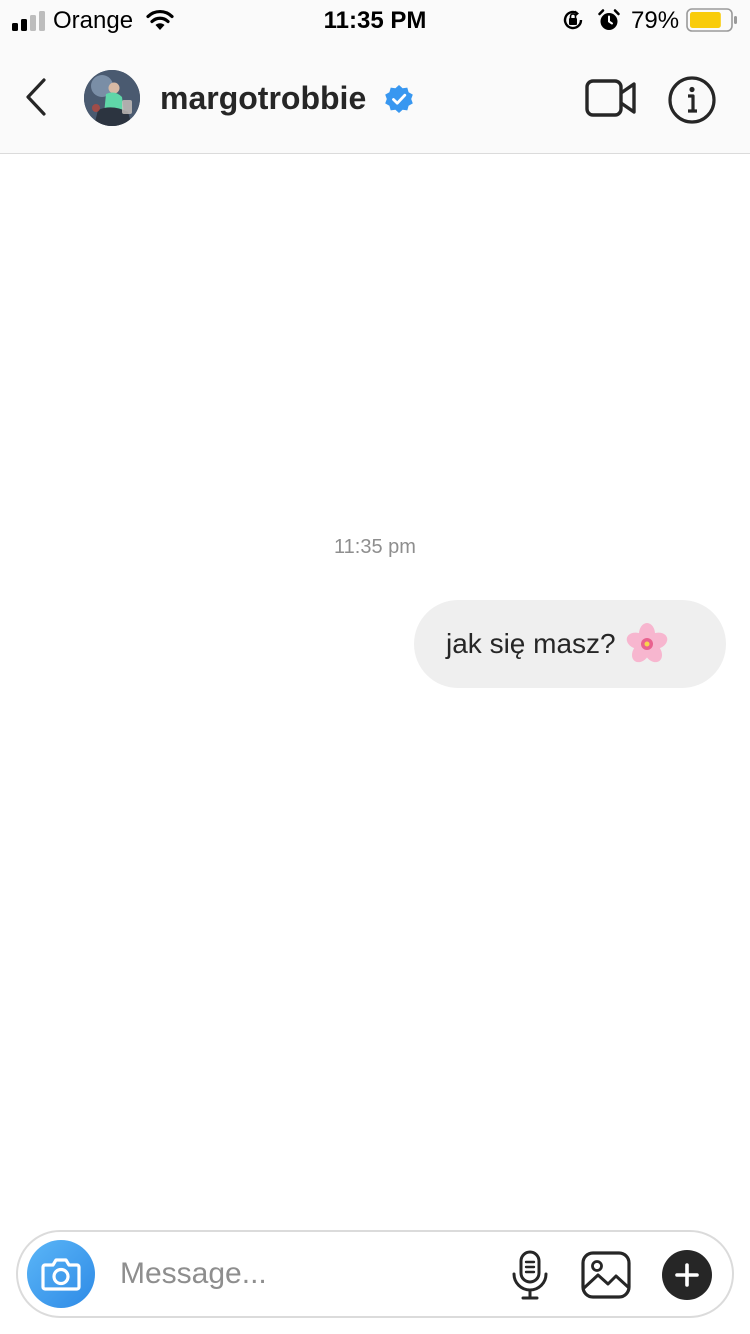 This screenshot has width=750, height=1334. I want to click on battery-icon, so click(711, 20).